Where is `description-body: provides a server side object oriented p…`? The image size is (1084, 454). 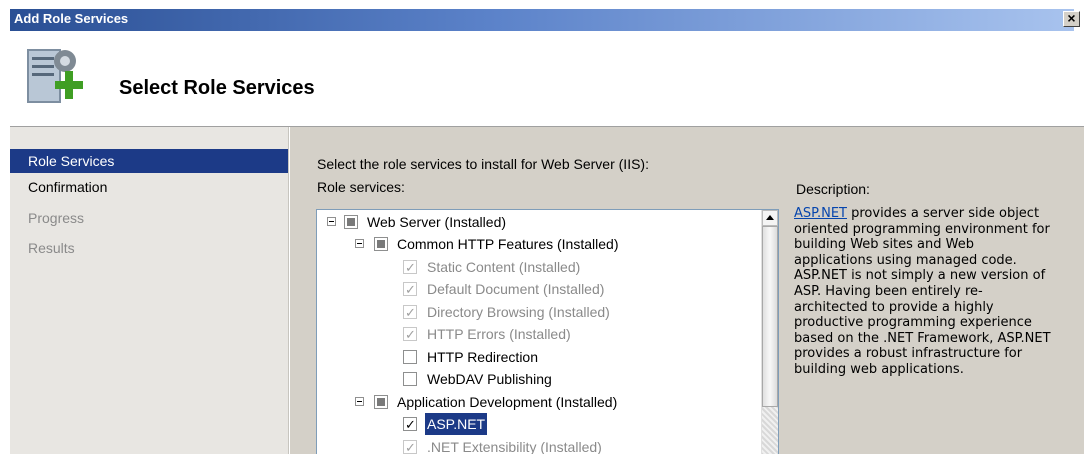 description-body: provides a server side object oriented p… is located at coordinates (922, 291).